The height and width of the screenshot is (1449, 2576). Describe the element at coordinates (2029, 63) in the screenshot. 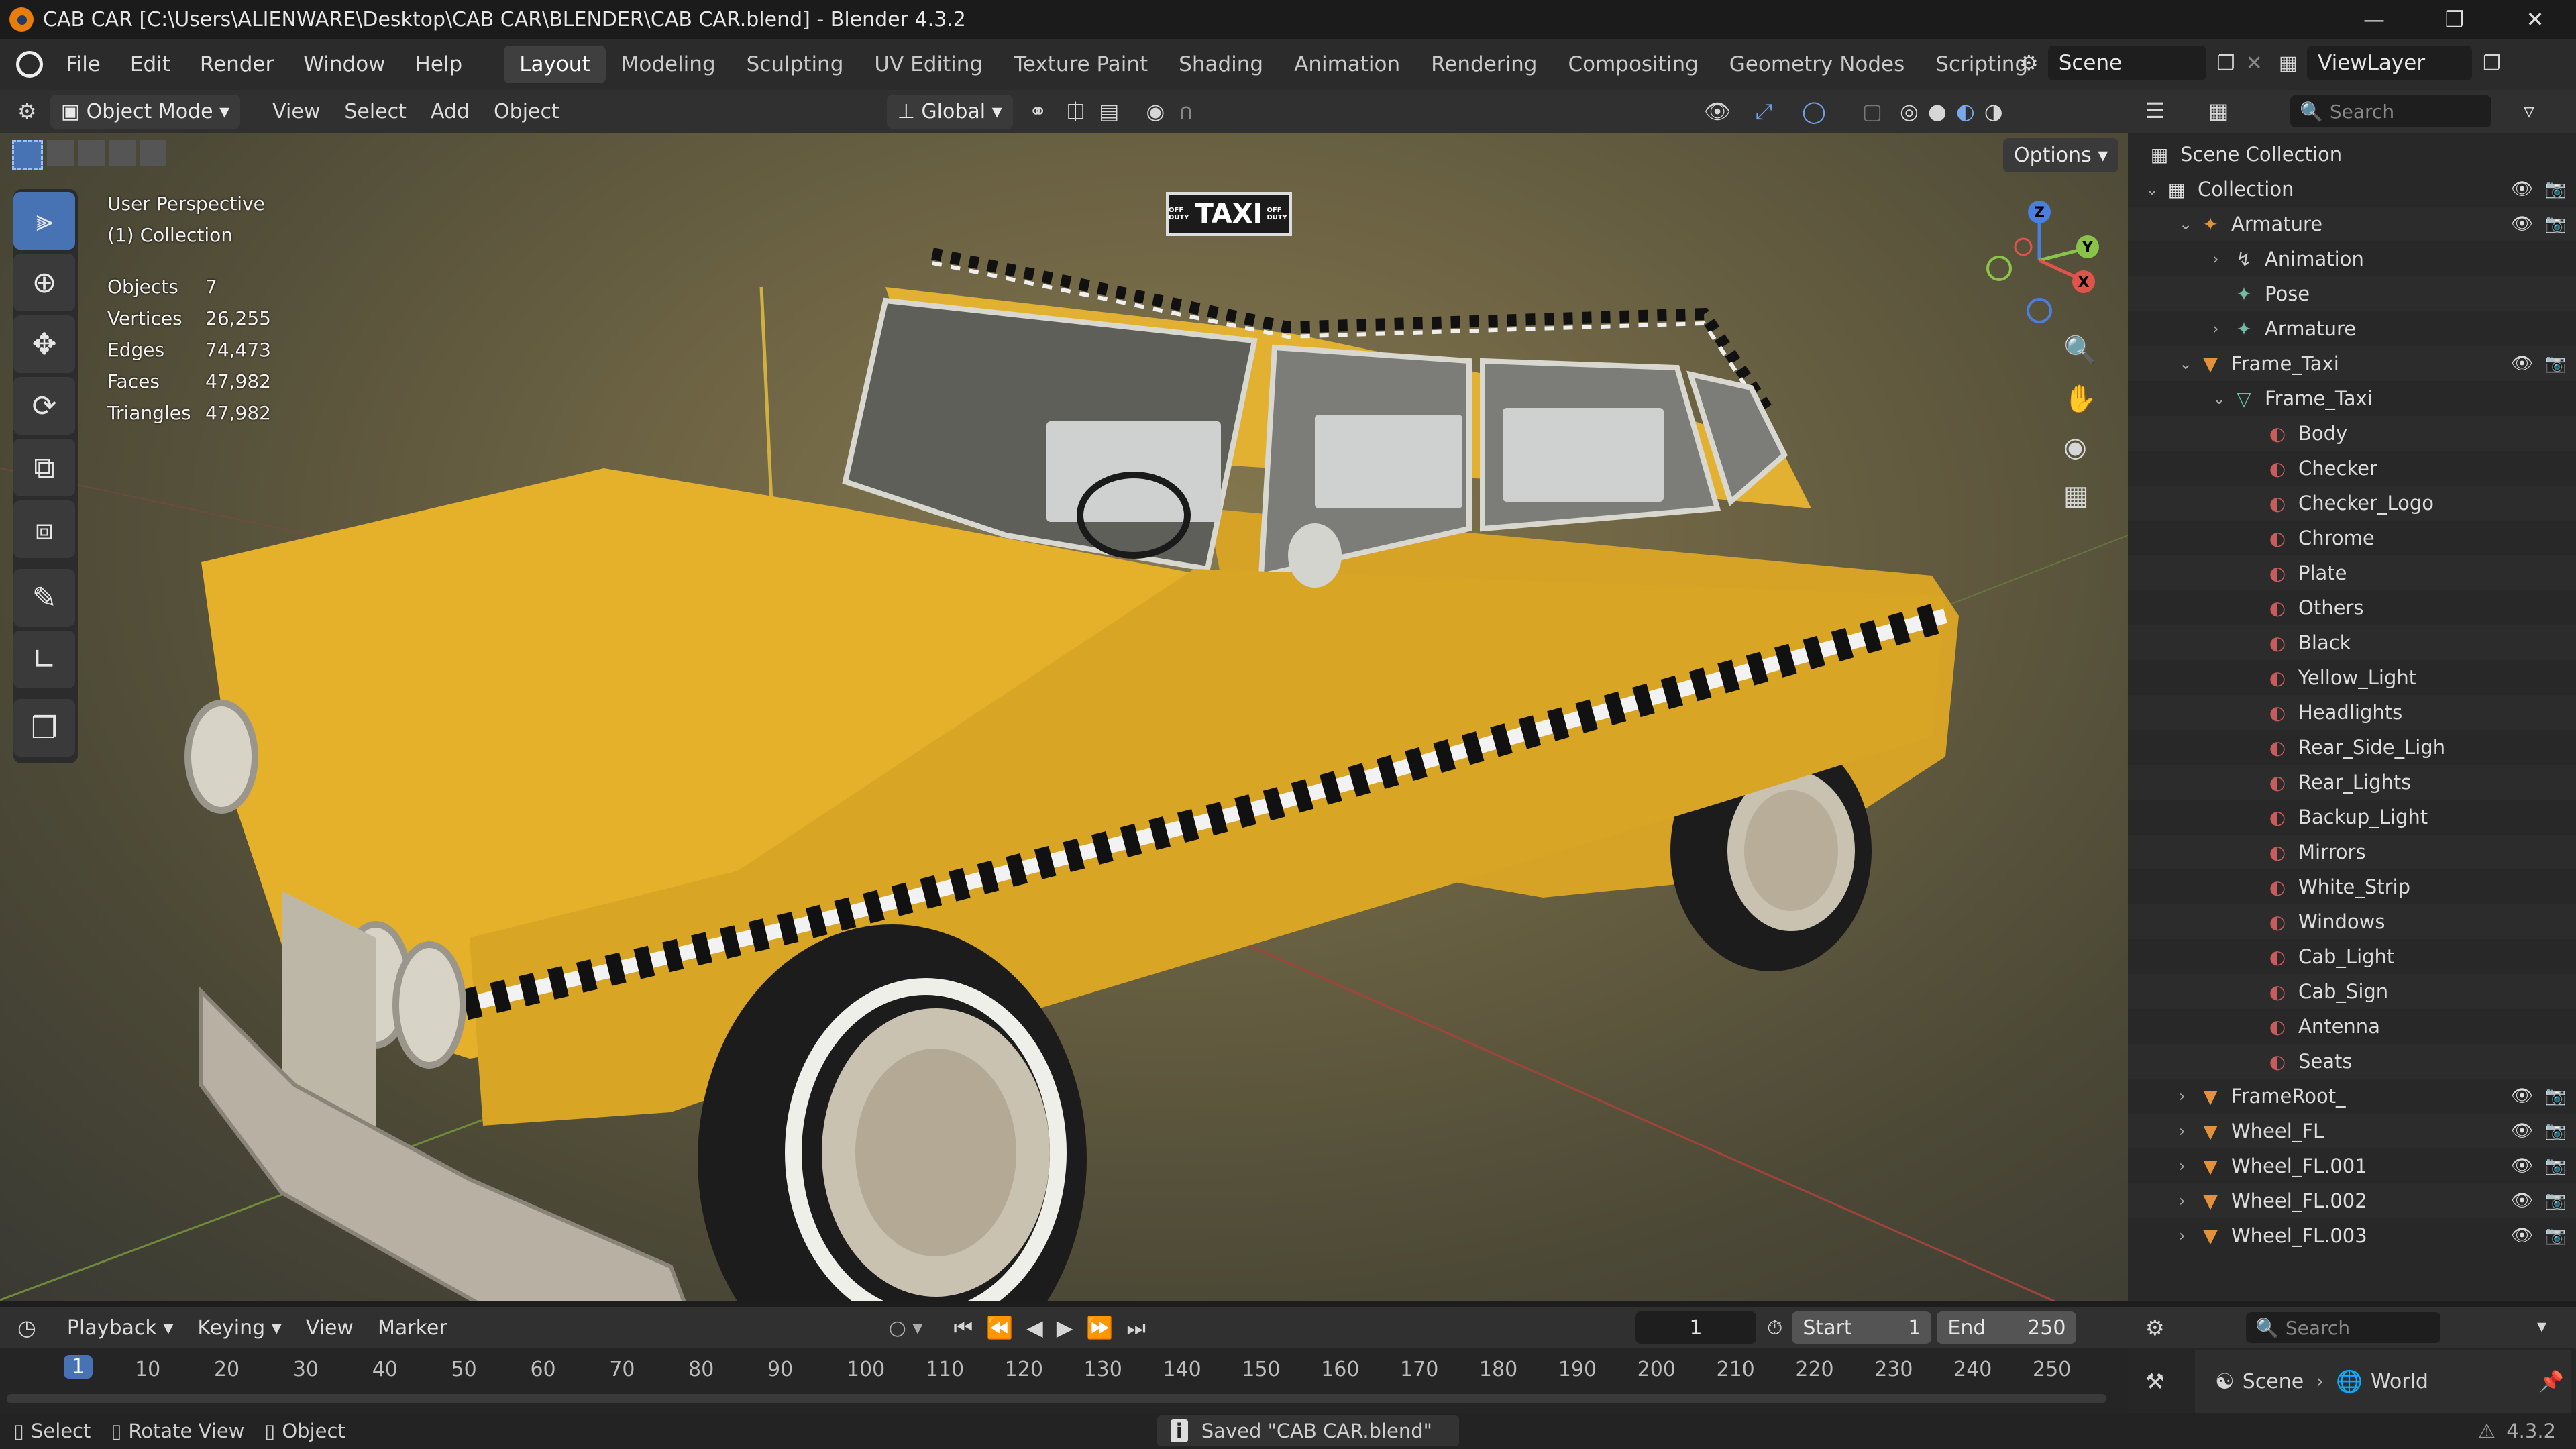

I see `scene-selector-icon: ⚙` at that location.